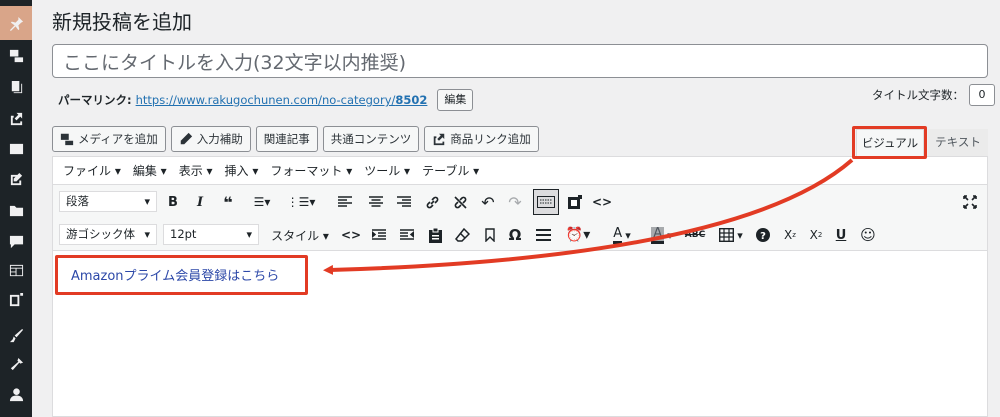  Describe the element at coordinates (95, 100) in the screenshot. I see `permalink-label: パーマリンク:` at that location.